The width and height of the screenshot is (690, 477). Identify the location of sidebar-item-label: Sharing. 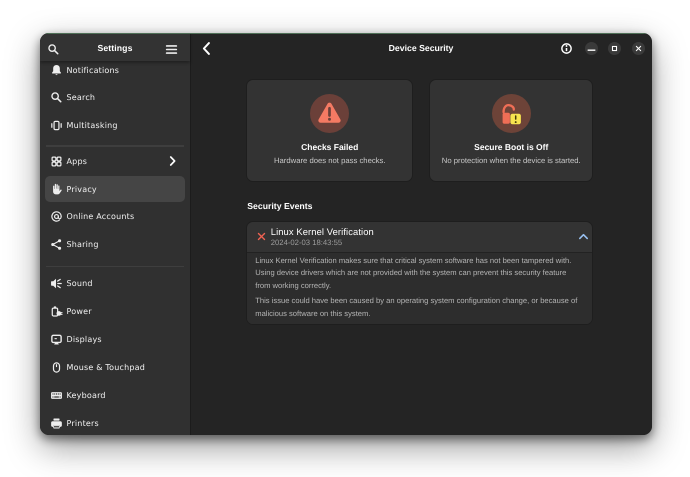
(82, 245).